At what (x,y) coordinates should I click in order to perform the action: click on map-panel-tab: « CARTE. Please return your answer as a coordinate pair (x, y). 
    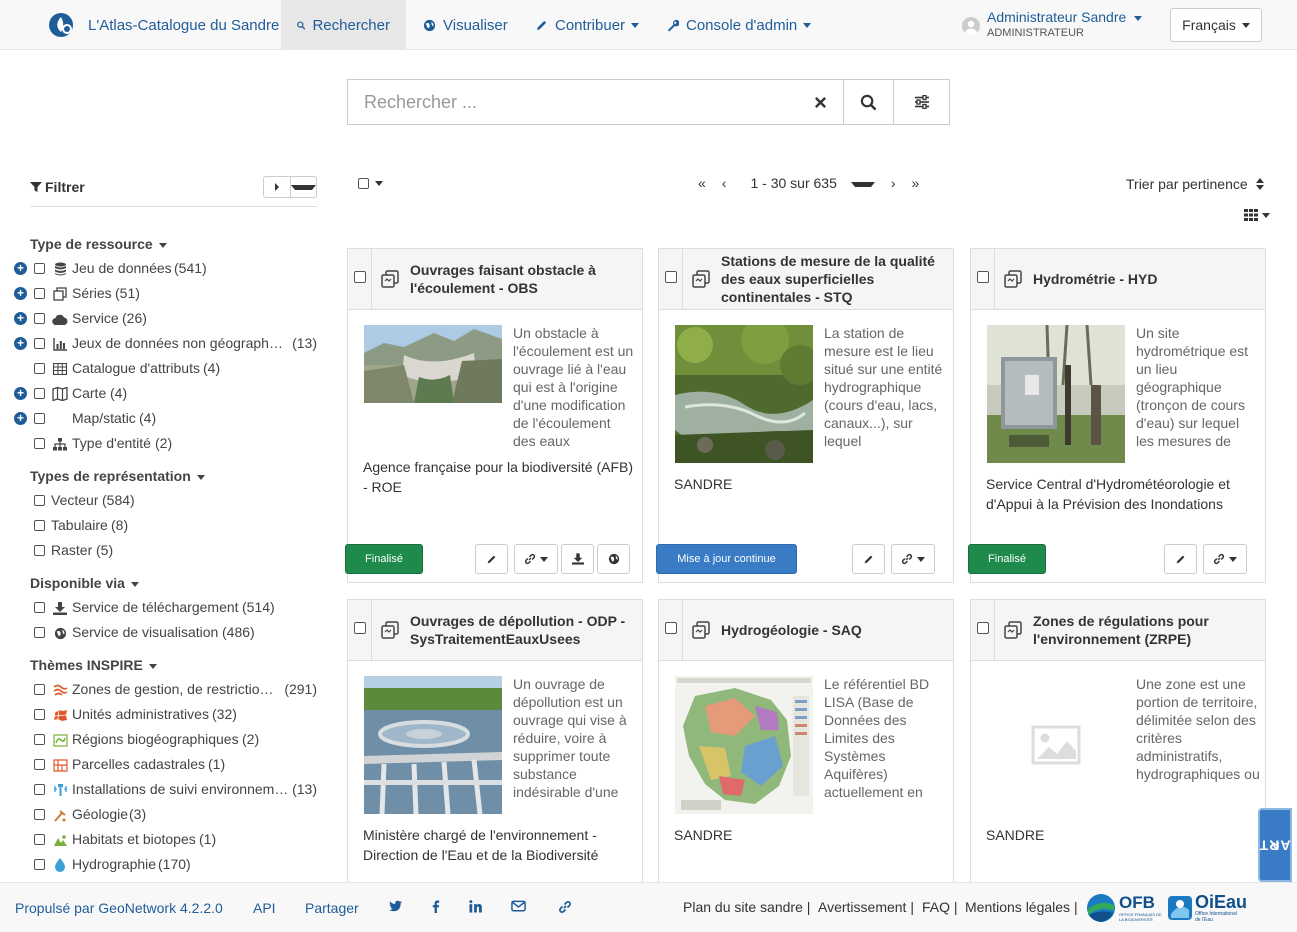
    Looking at the image, I should click on (1272, 845).